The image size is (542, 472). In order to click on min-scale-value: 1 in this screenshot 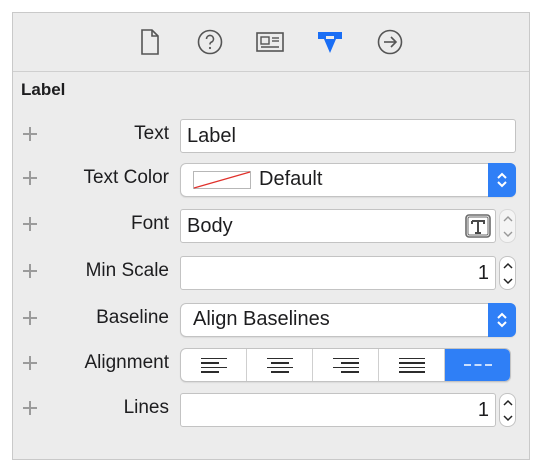, I will do `click(483, 273)`.